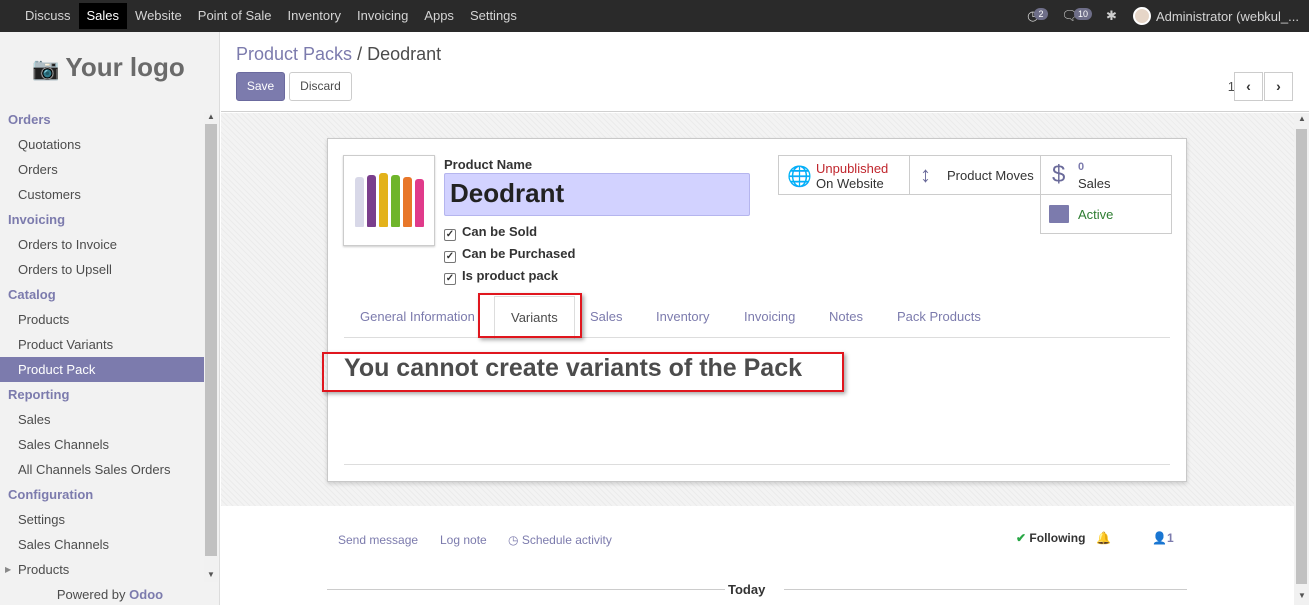 The image size is (1309, 605). Describe the element at coordinates (211, 116) in the screenshot. I see `scroll-up-arrow-icon: ▲` at that location.